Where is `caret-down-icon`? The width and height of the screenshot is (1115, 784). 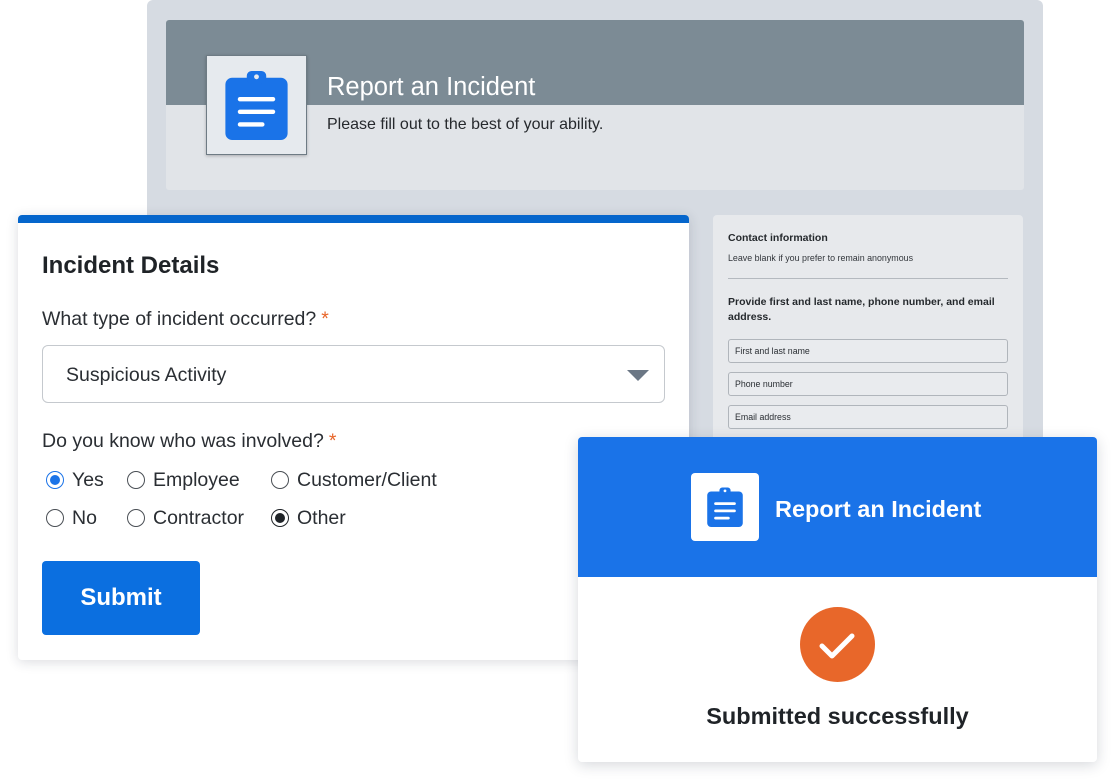 caret-down-icon is located at coordinates (638, 375).